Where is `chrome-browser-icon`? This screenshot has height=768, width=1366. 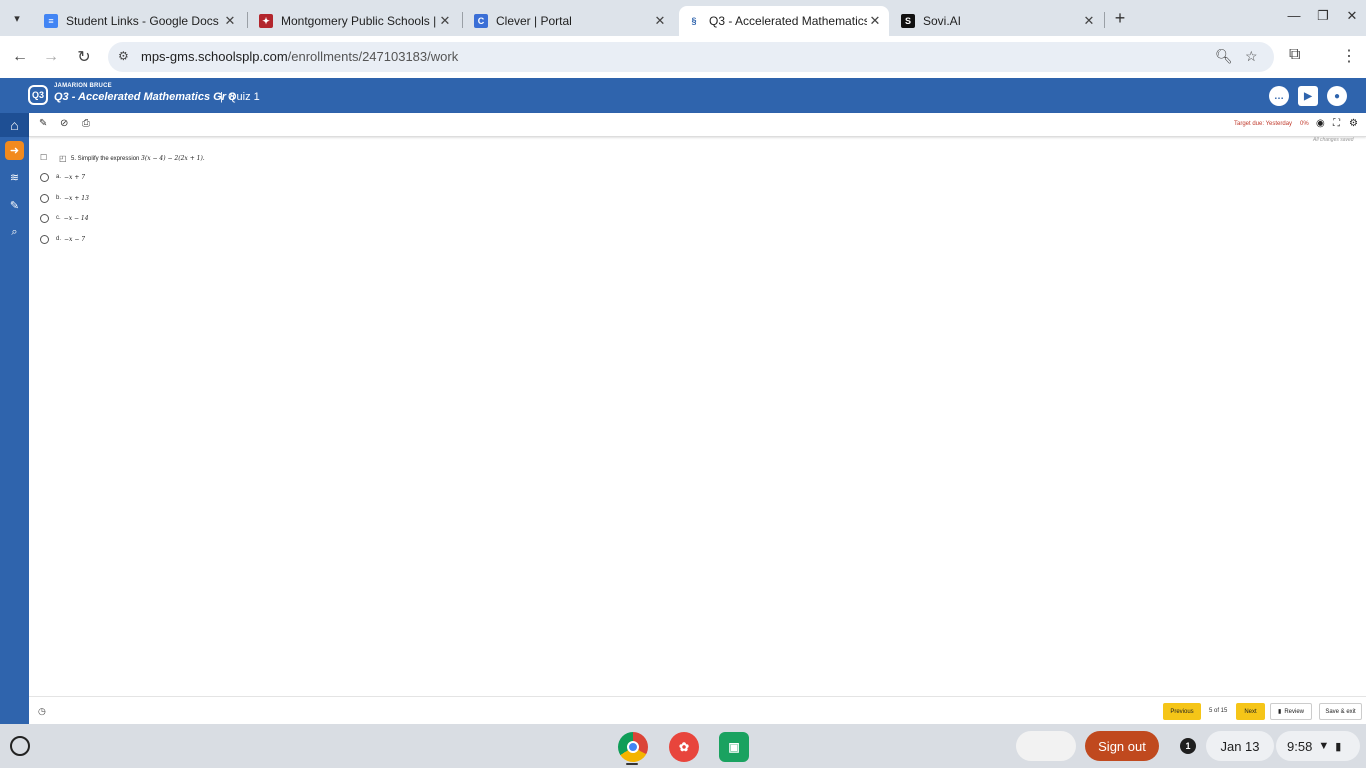 chrome-browser-icon is located at coordinates (633, 747).